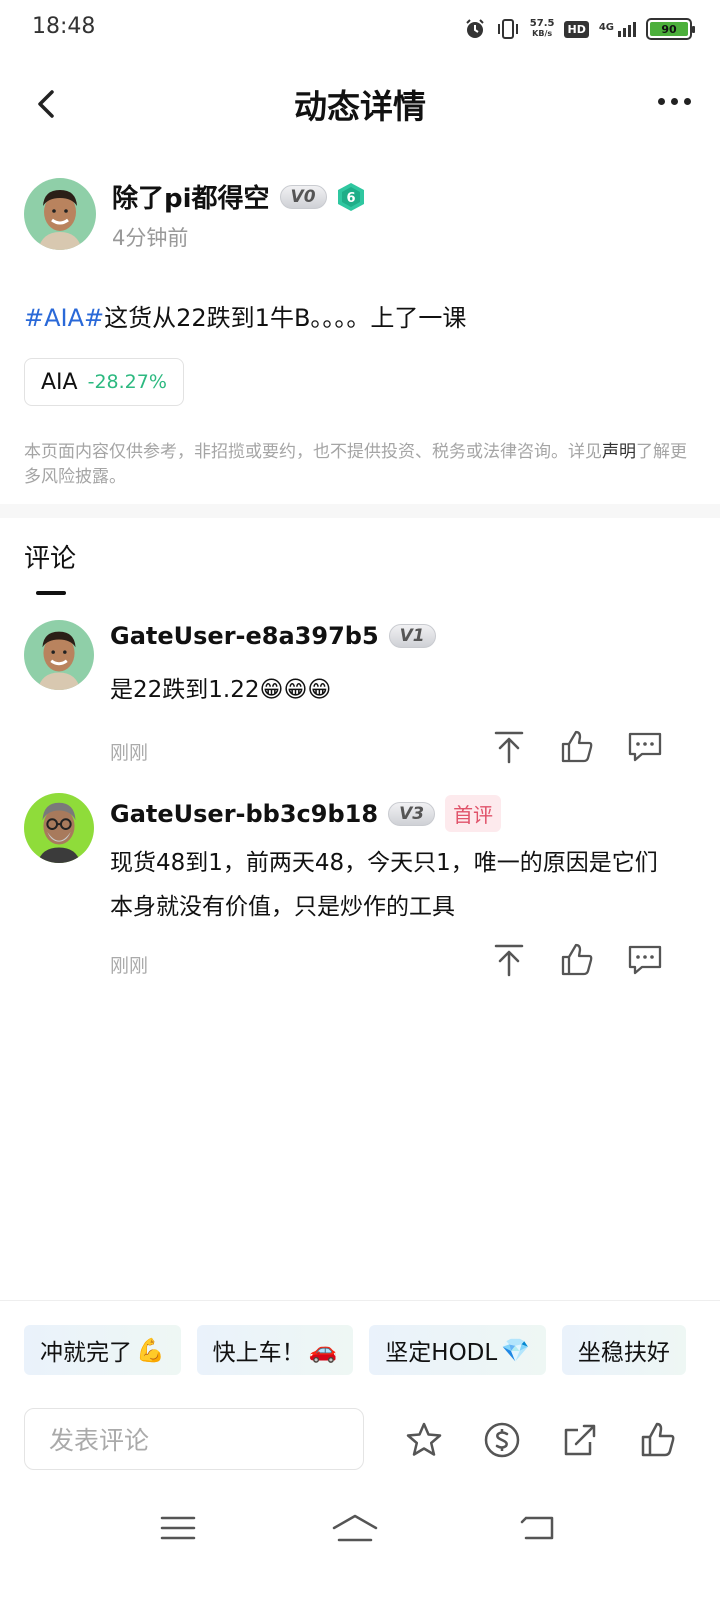  I want to click on commenter-name: GateUser-bb3c9b18, so click(244, 814).